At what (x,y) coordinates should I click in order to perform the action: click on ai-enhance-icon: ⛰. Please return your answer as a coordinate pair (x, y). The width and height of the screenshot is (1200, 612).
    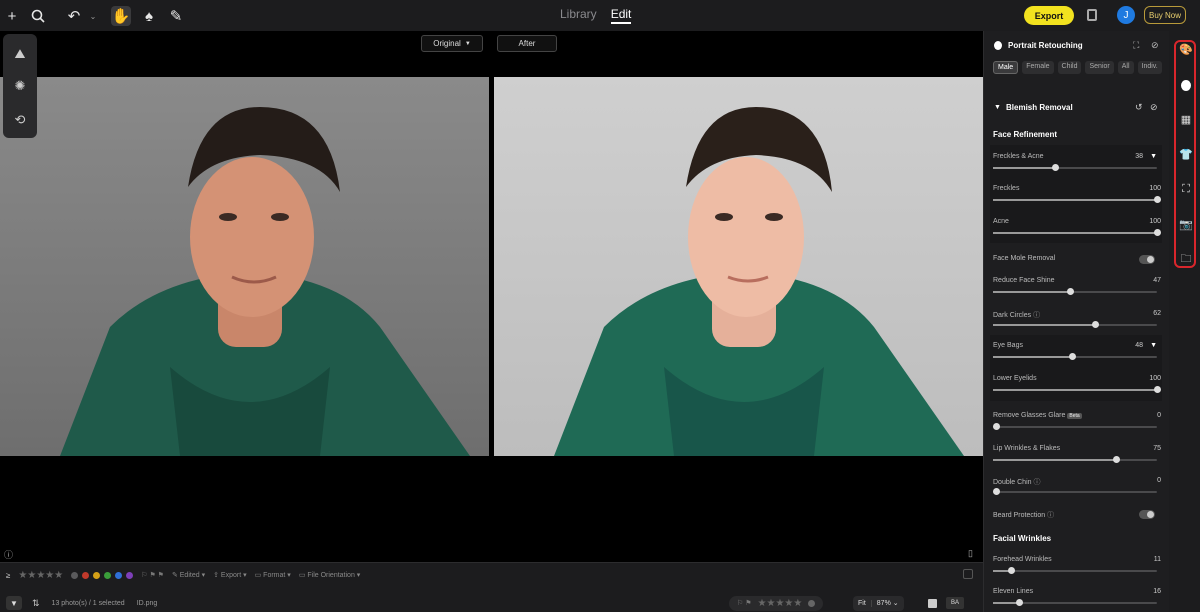
    Looking at the image, I should click on (20, 54).